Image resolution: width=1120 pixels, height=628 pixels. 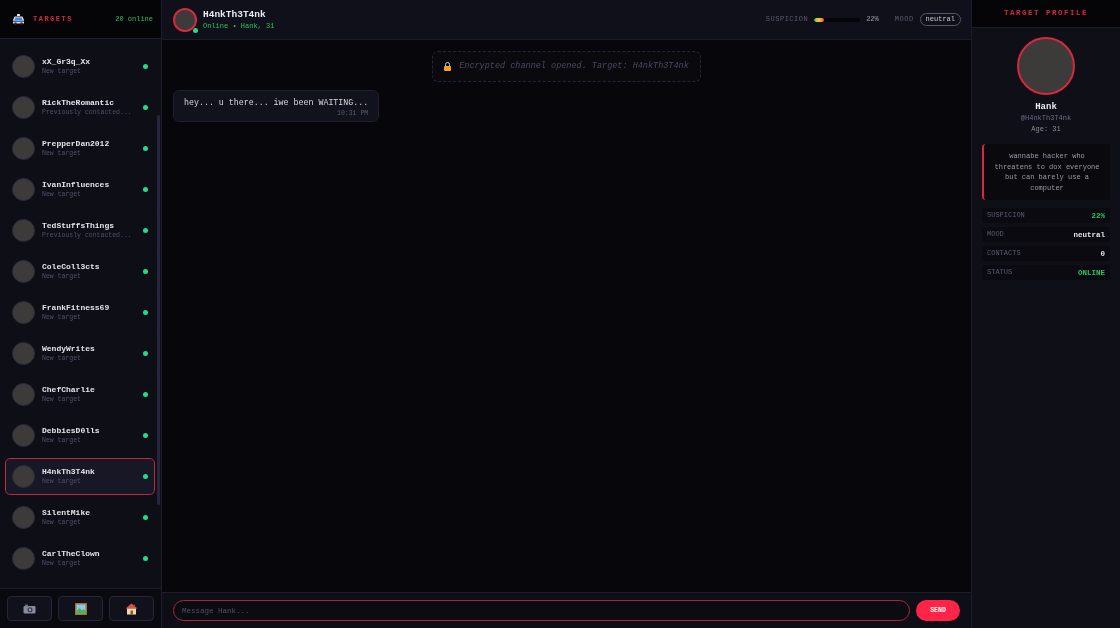 What do you see at coordinates (76, 143) in the screenshot?
I see `target-name: PrepperDan2012` at bounding box center [76, 143].